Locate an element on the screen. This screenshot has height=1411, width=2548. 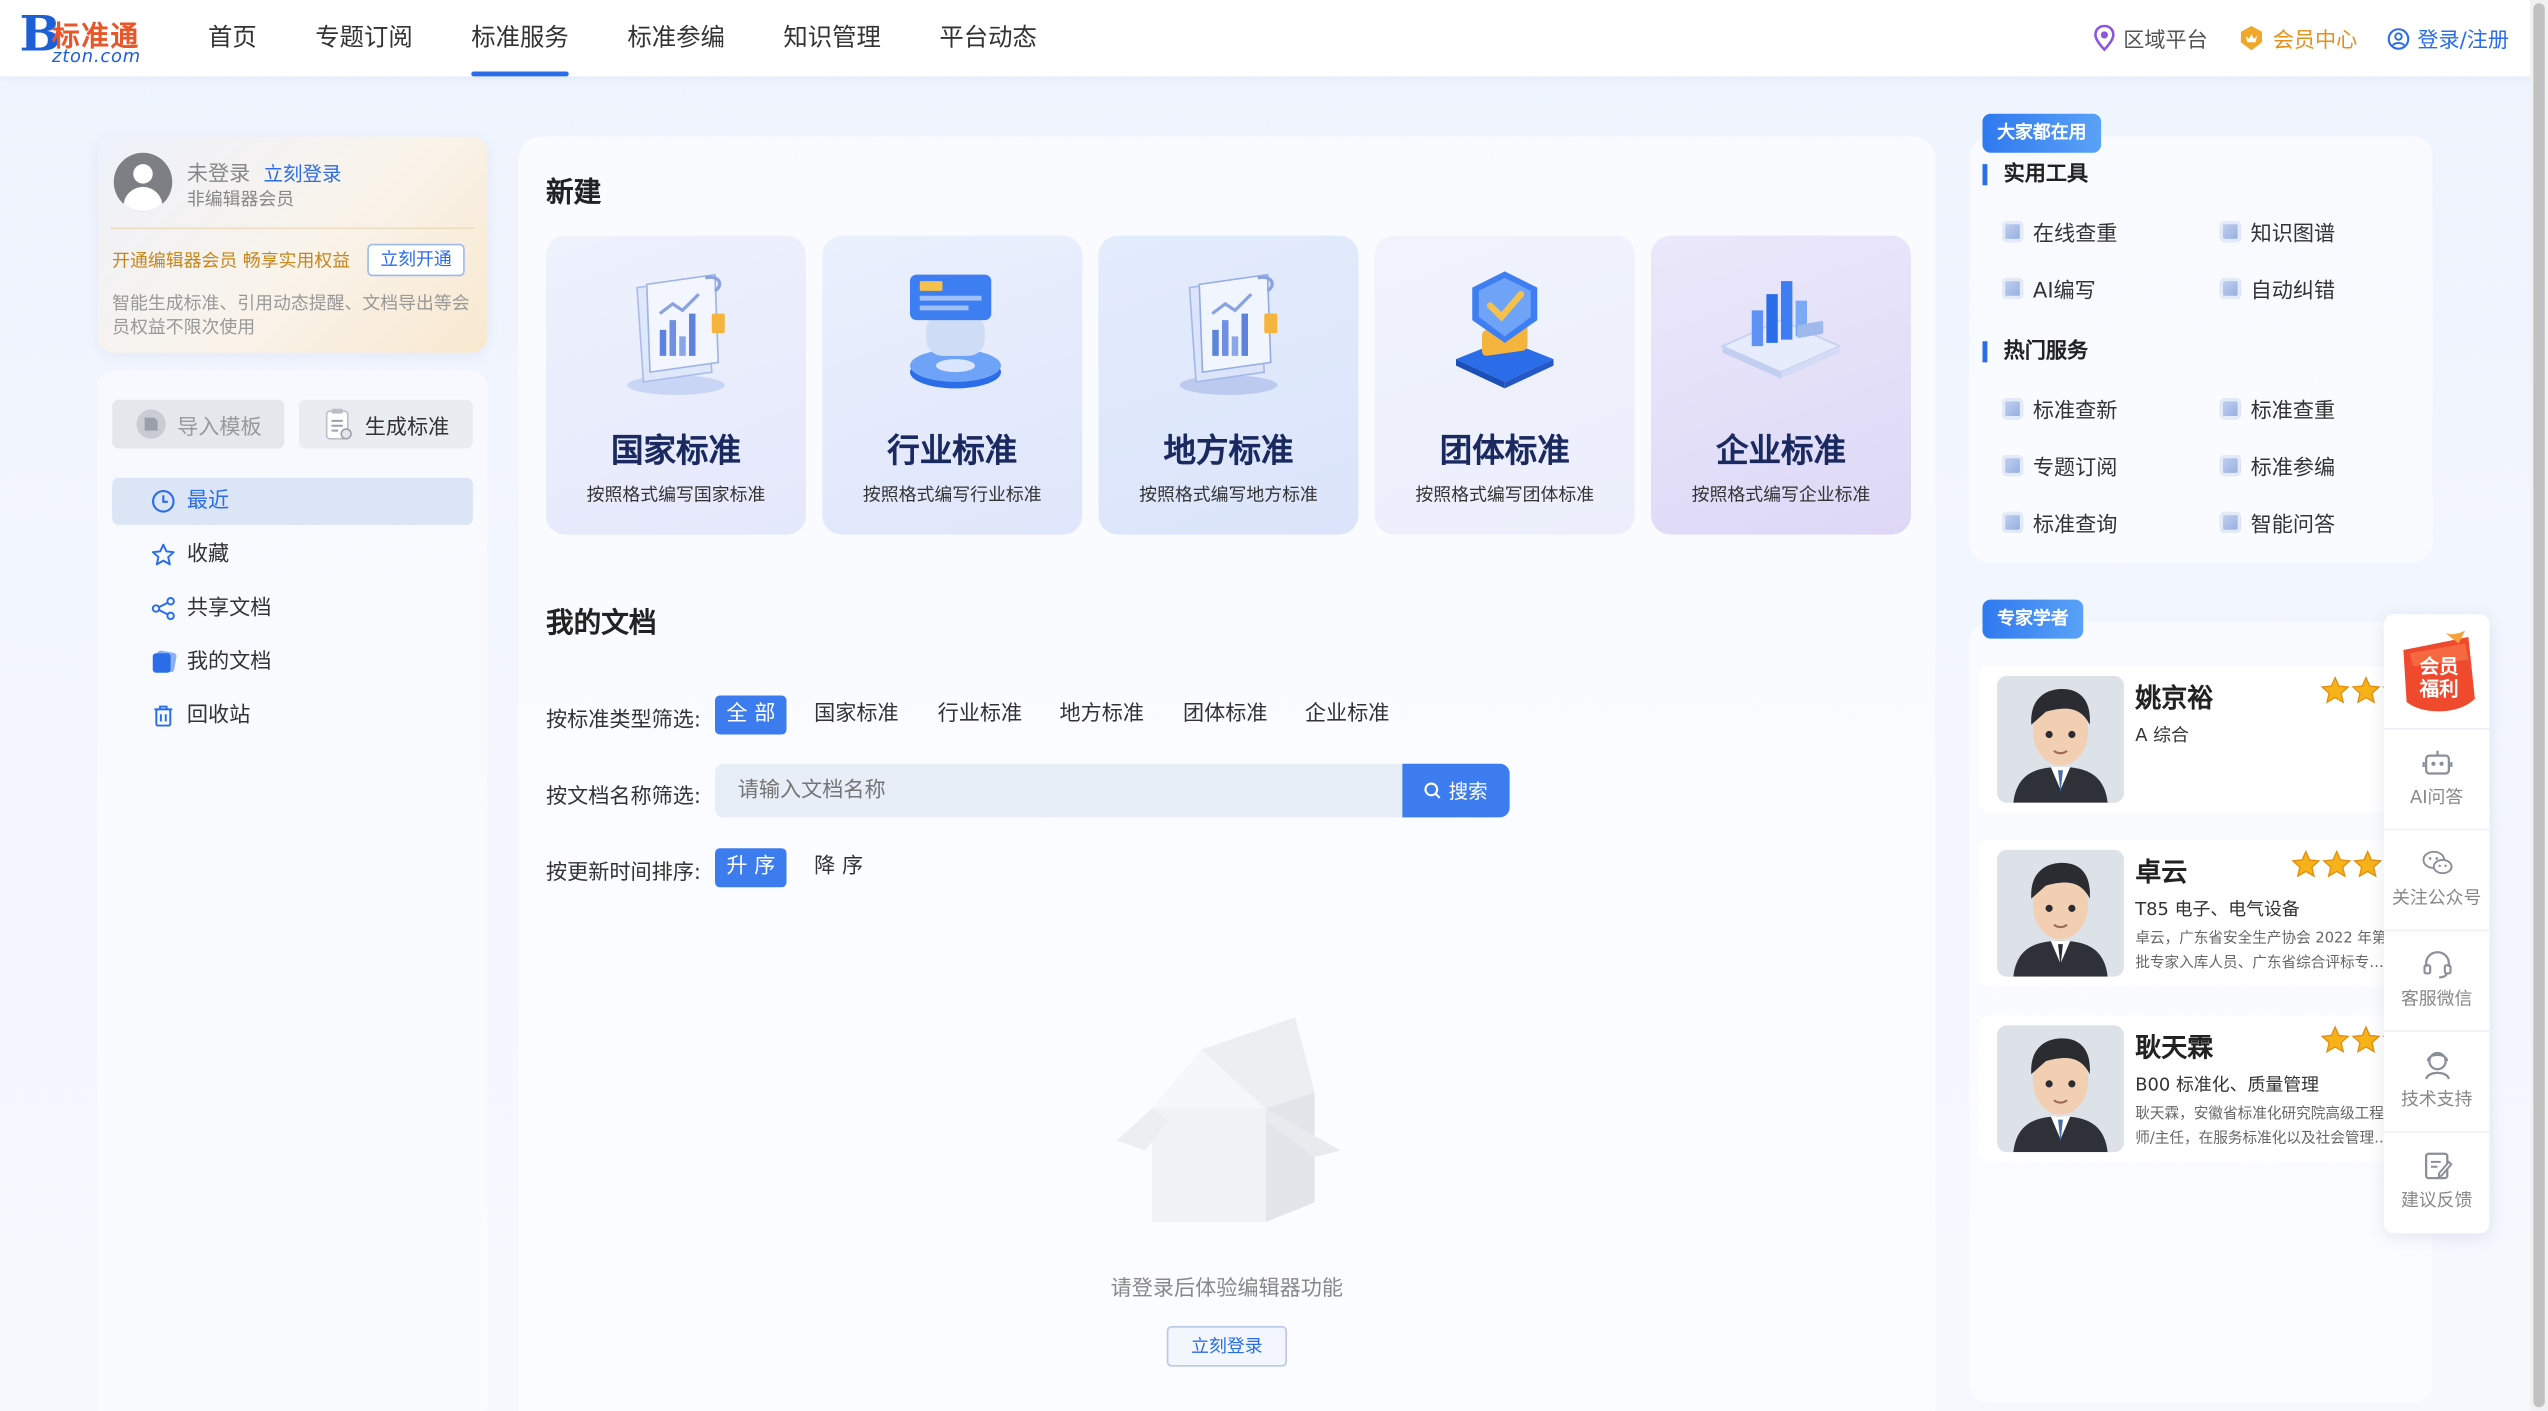
national-standard-illustration is located at coordinates (676, 334).